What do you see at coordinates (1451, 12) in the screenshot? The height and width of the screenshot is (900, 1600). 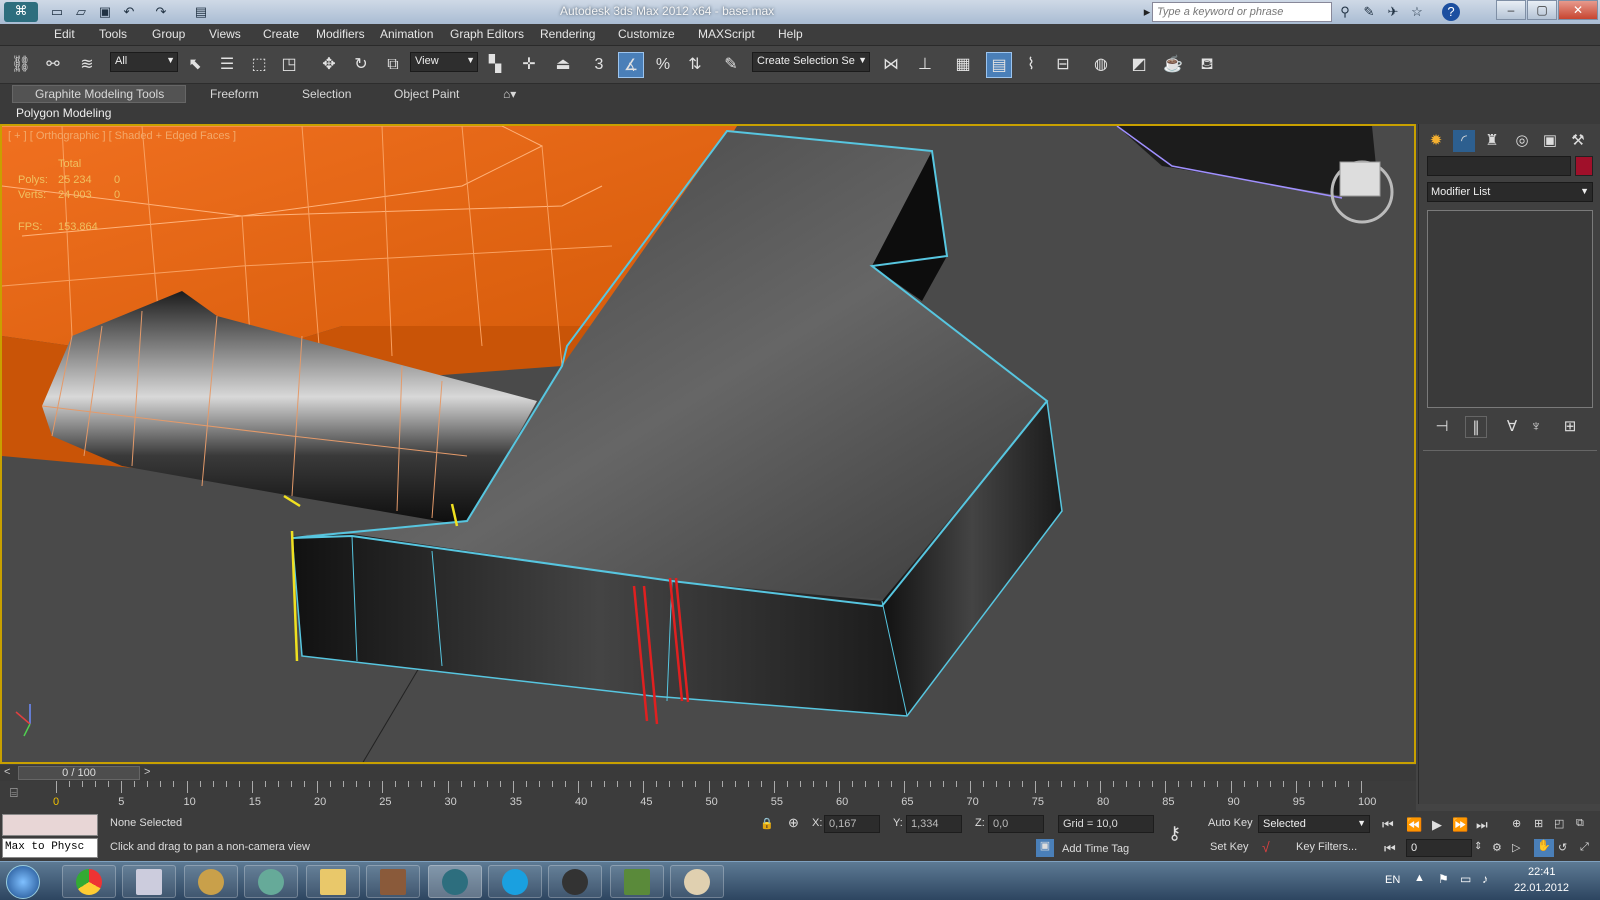 I see `help-icon: ?` at bounding box center [1451, 12].